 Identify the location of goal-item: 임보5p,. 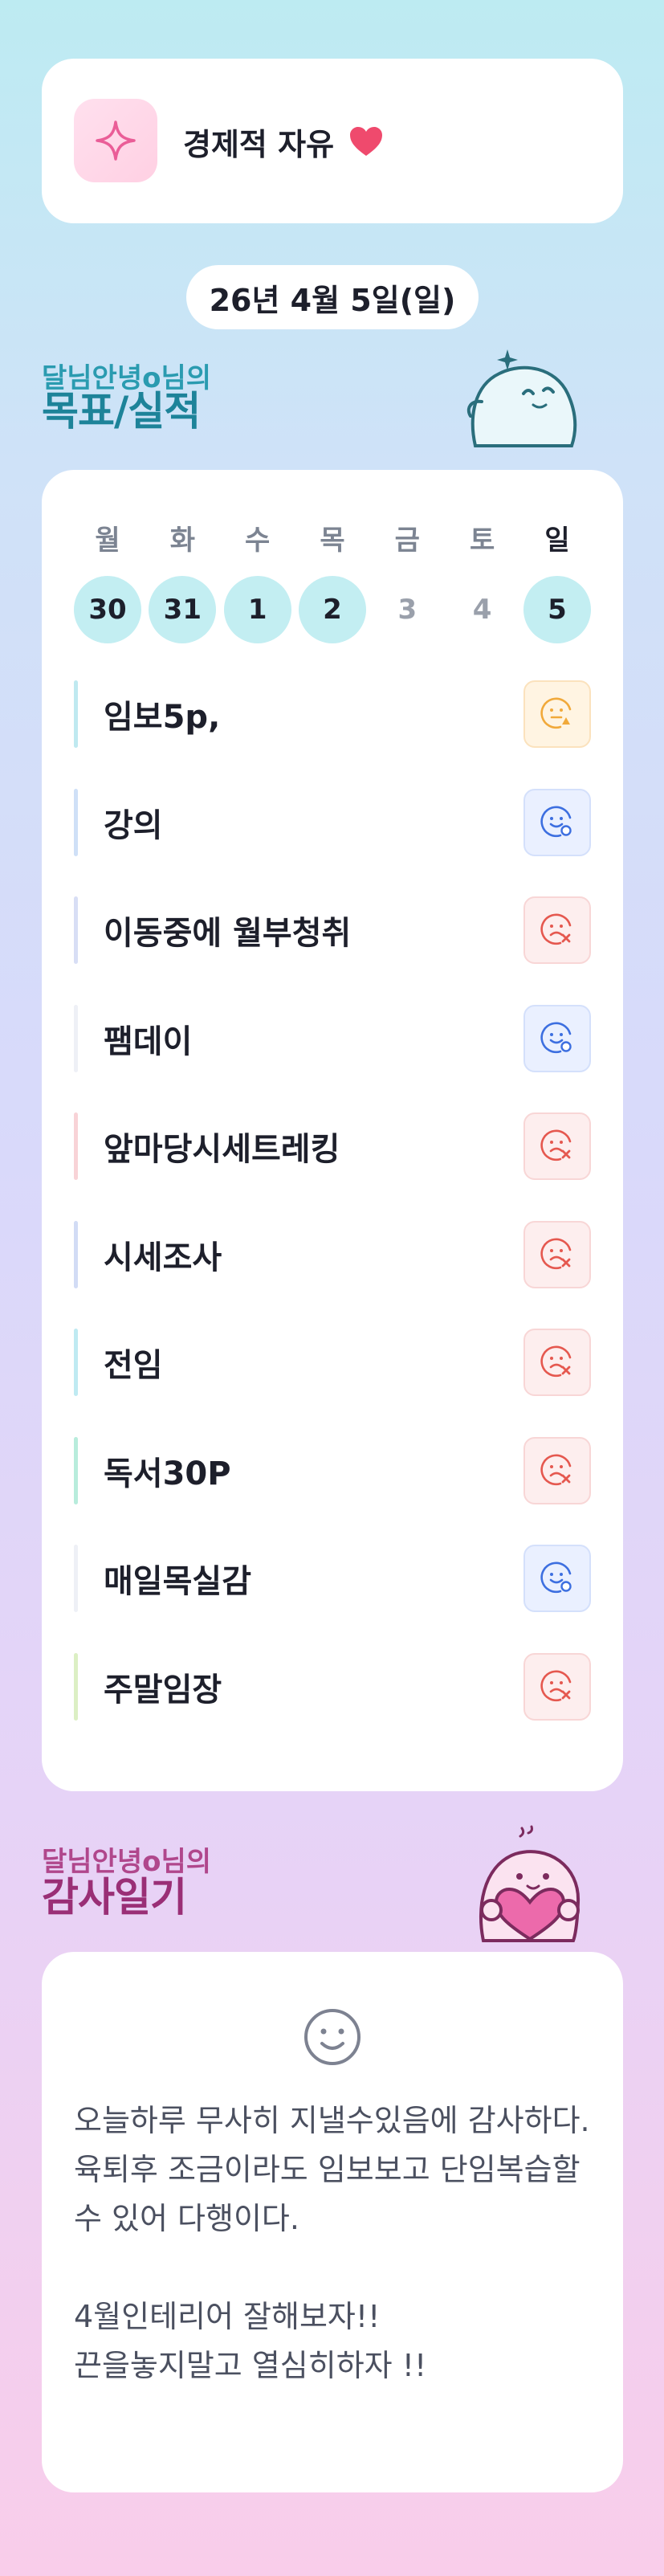
(332, 714).